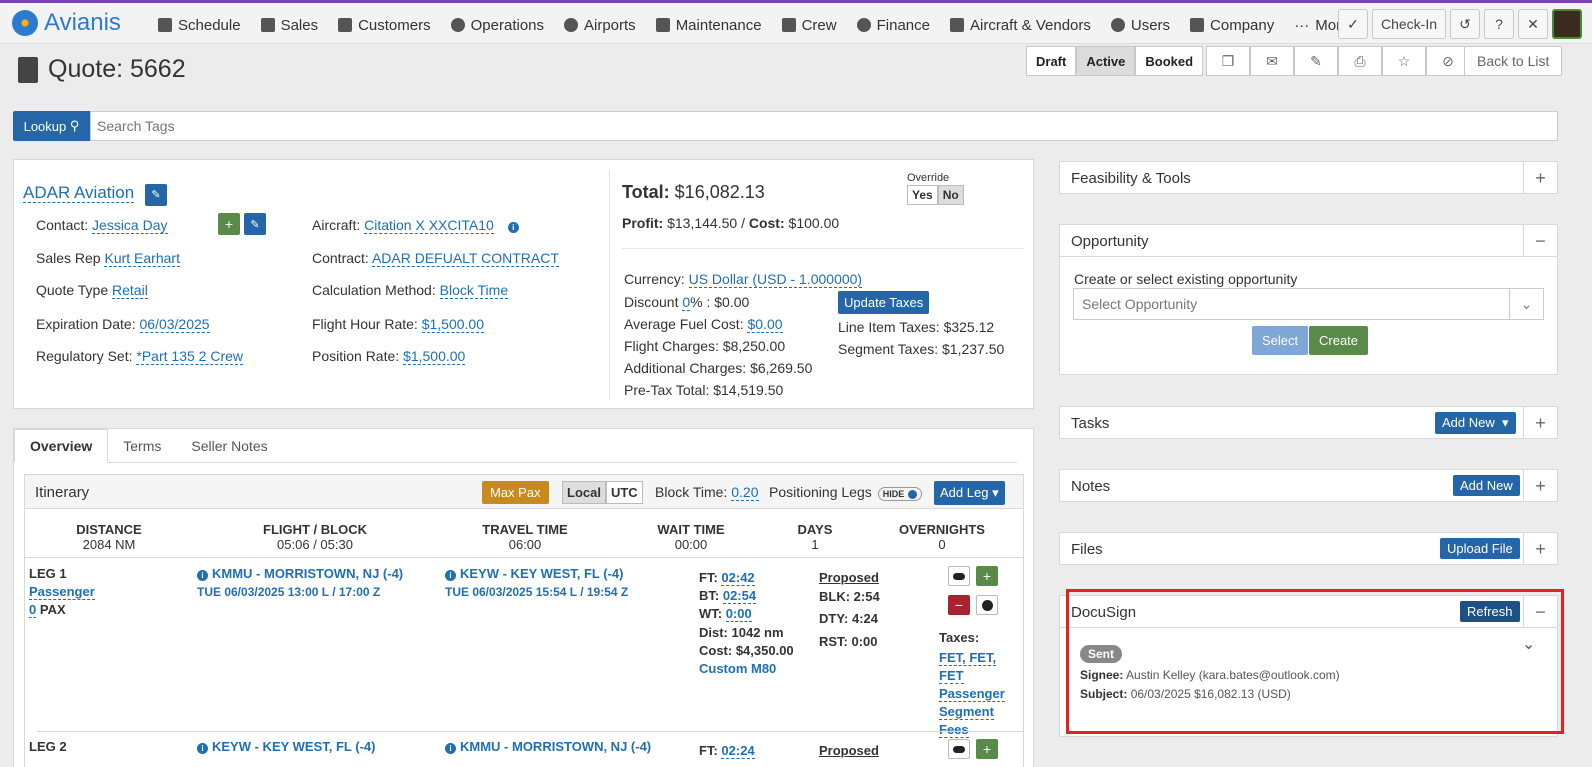 The width and height of the screenshot is (1592, 767). Describe the element at coordinates (1280, 340) in the screenshot. I see `select-button: Select` at that location.